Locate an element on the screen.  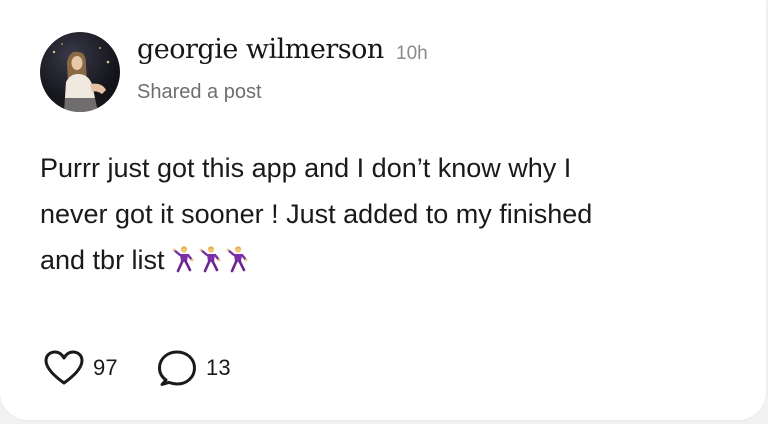
comment-count: 13 is located at coordinates (218, 367).